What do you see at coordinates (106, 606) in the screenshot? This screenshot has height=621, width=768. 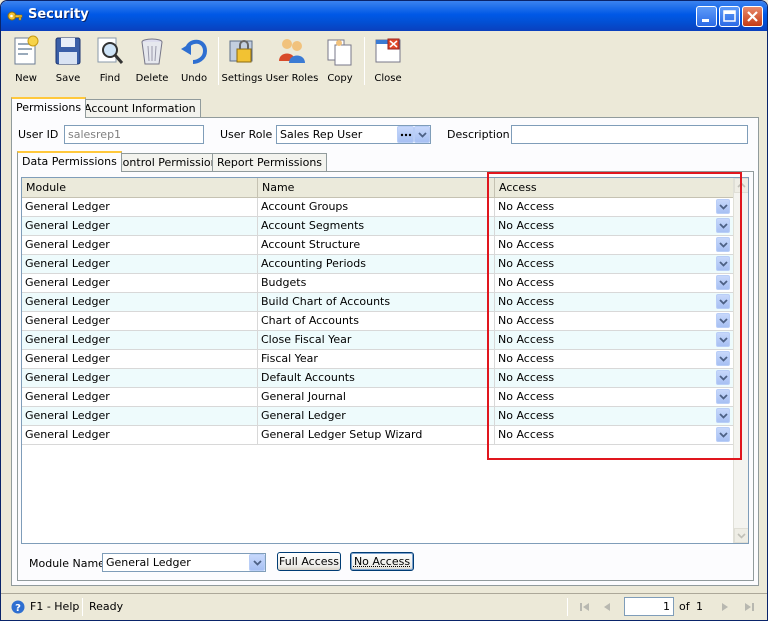 I see `status-text: Ready` at bounding box center [106, 606].